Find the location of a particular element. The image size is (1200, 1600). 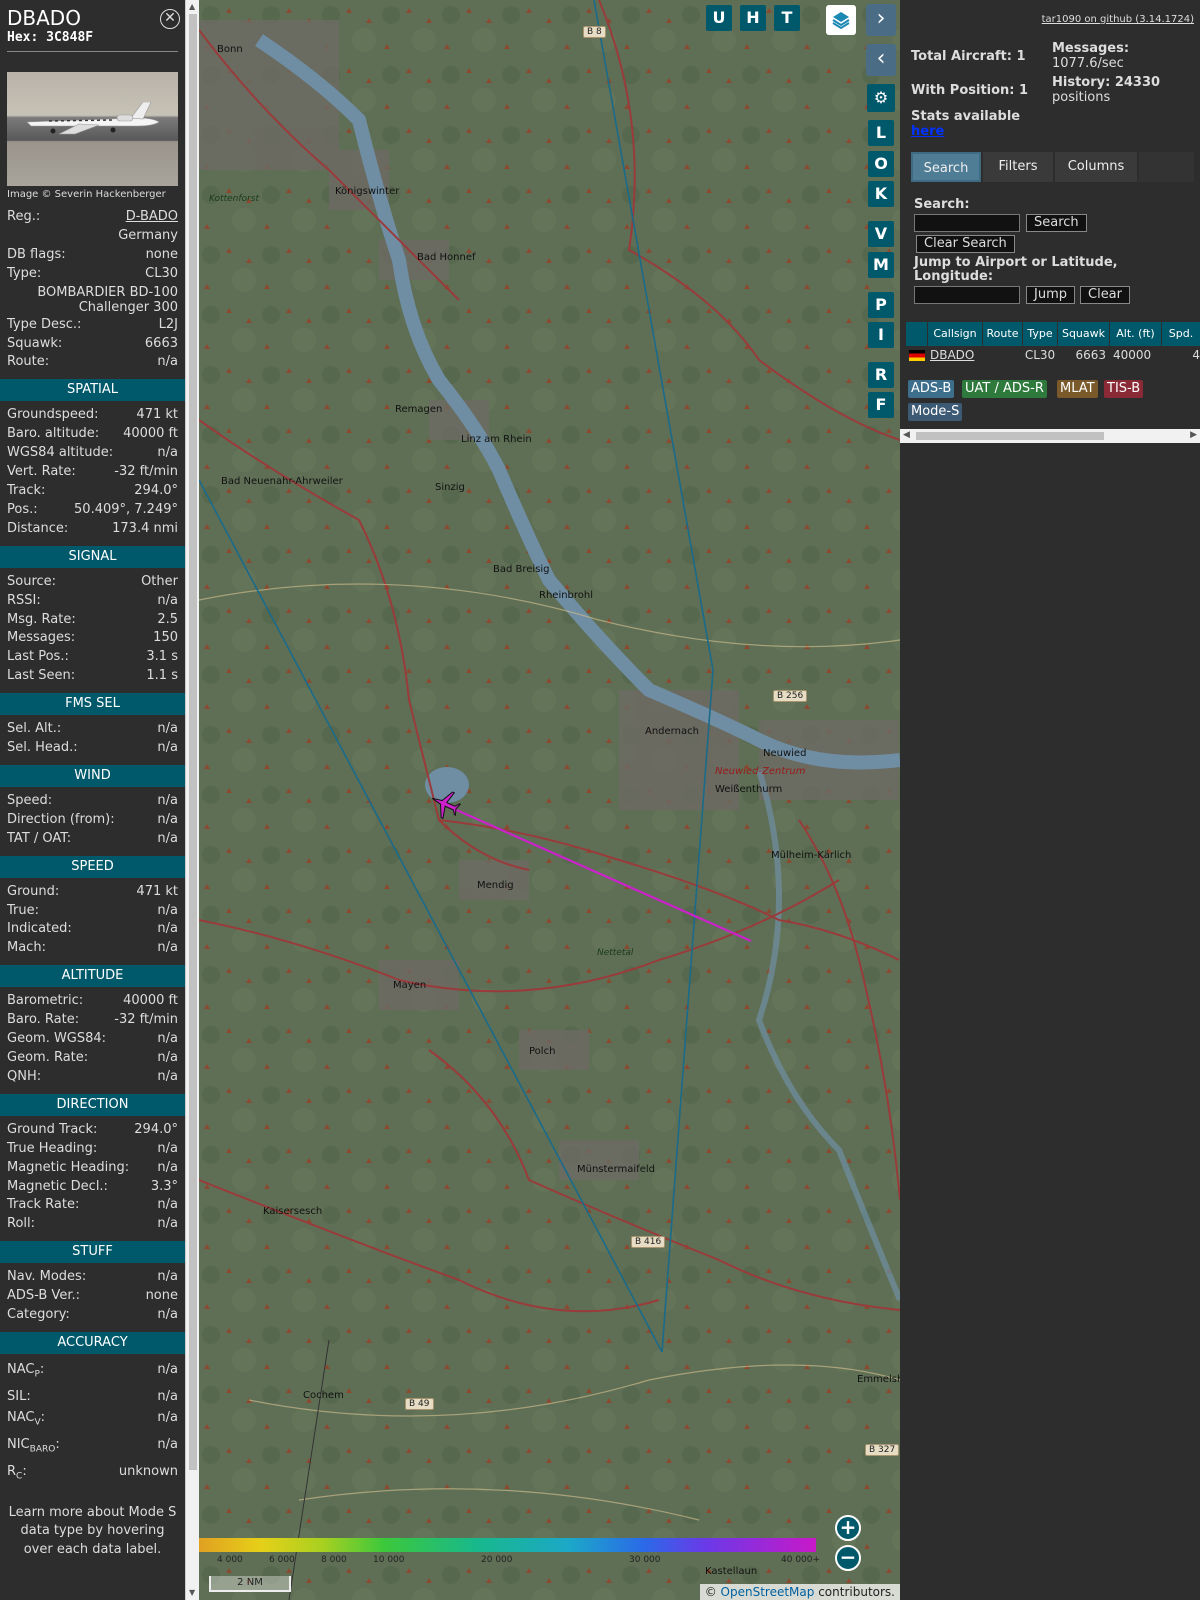

col-squawk: Squawk is located at coordinates (1084, 334).